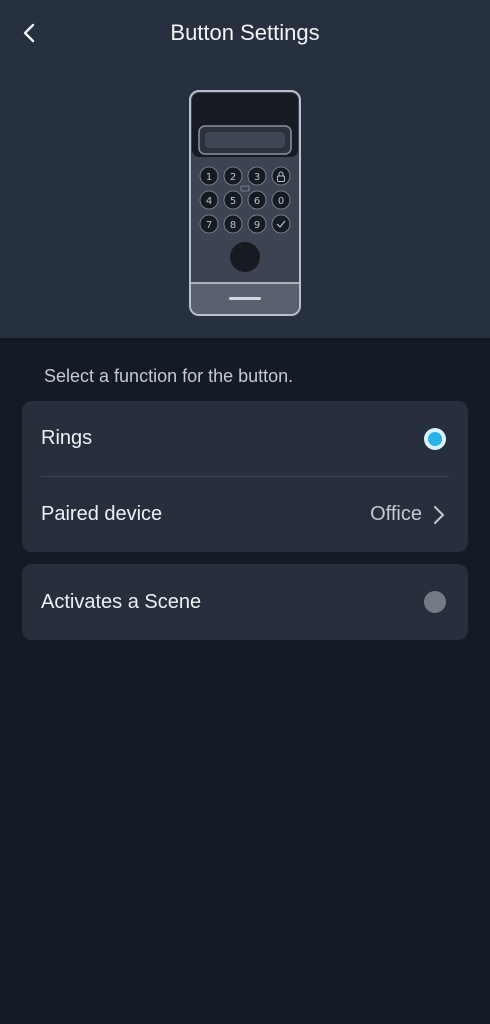 This screenshot has height=1024, width=490. I want to click on scene-option-card: Activates a Scene, so click(245, 602).